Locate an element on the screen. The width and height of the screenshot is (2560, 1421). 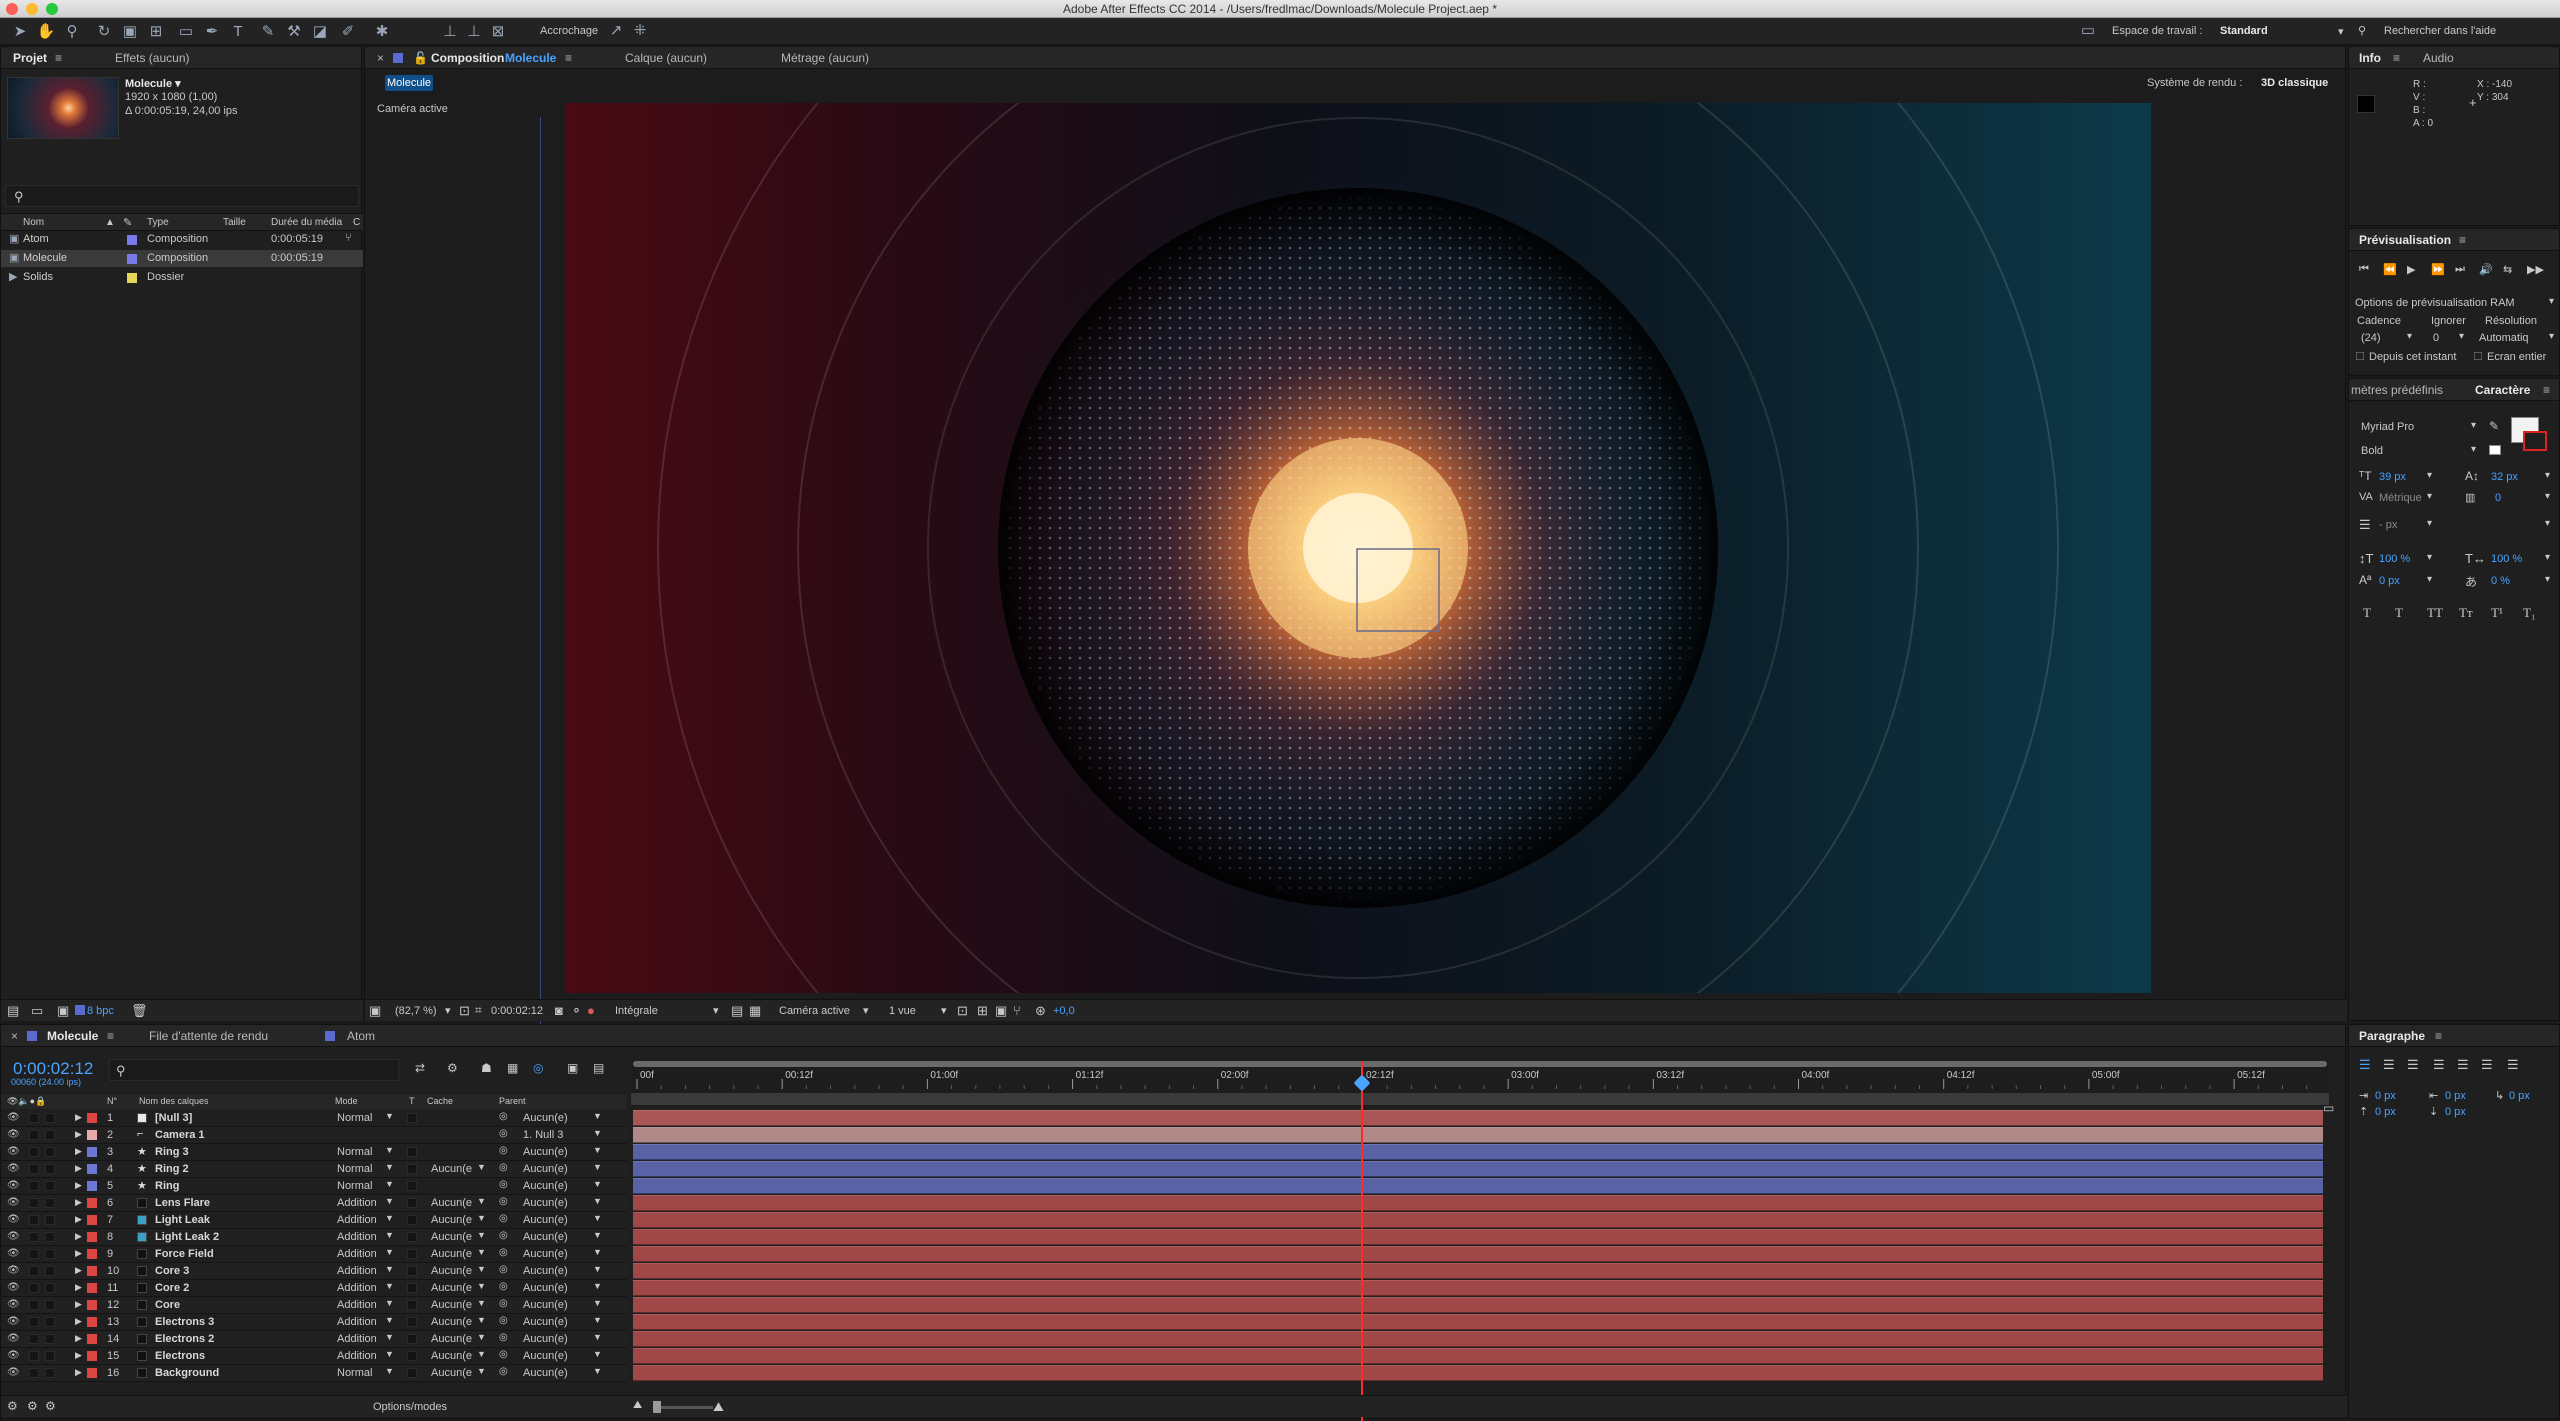
leading-value: 32 px is located at coordinates (2504, 477).